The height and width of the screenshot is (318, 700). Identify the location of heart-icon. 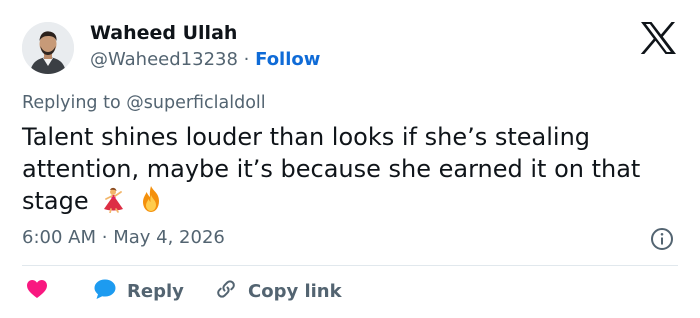
(37, 291).